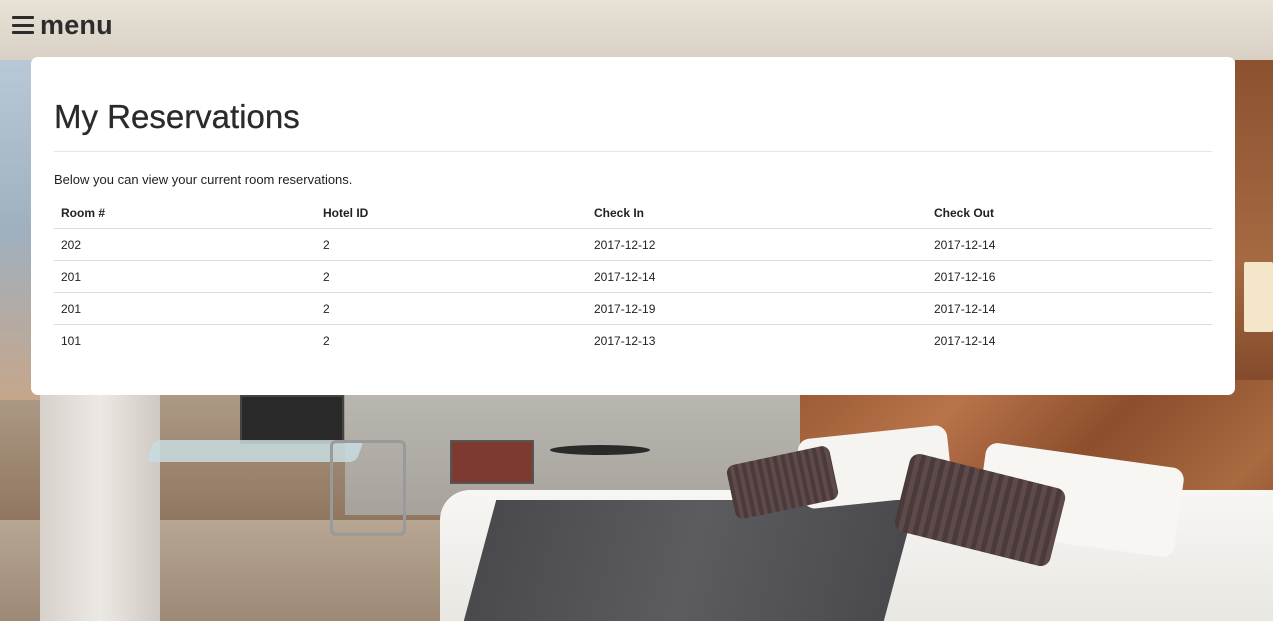  I want to click on table-row: 202 2 2017-12-12 2017-12-14, so click(633, 244).